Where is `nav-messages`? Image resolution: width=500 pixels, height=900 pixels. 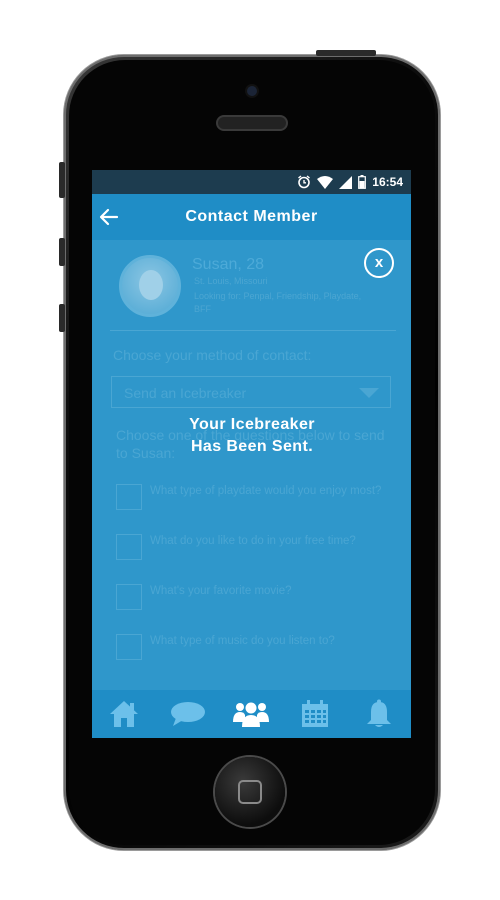
nav-messages is located at coordinates (188, 714).